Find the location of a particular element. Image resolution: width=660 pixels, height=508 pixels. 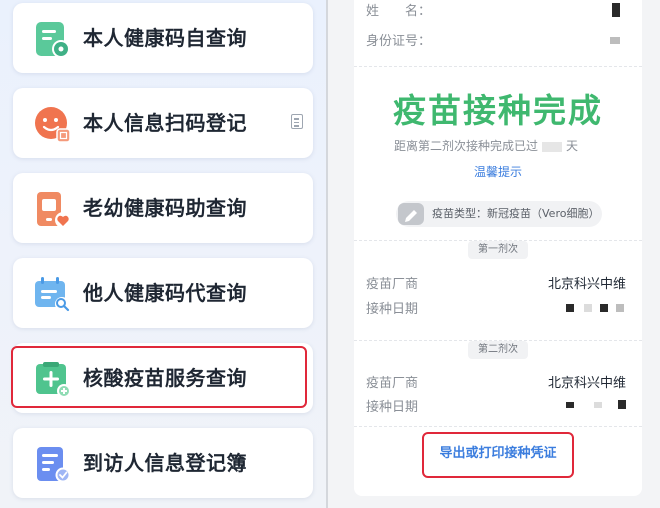

menu-item-proxy-query: 他人健康码代查询 is located at coordinates (163, 293).